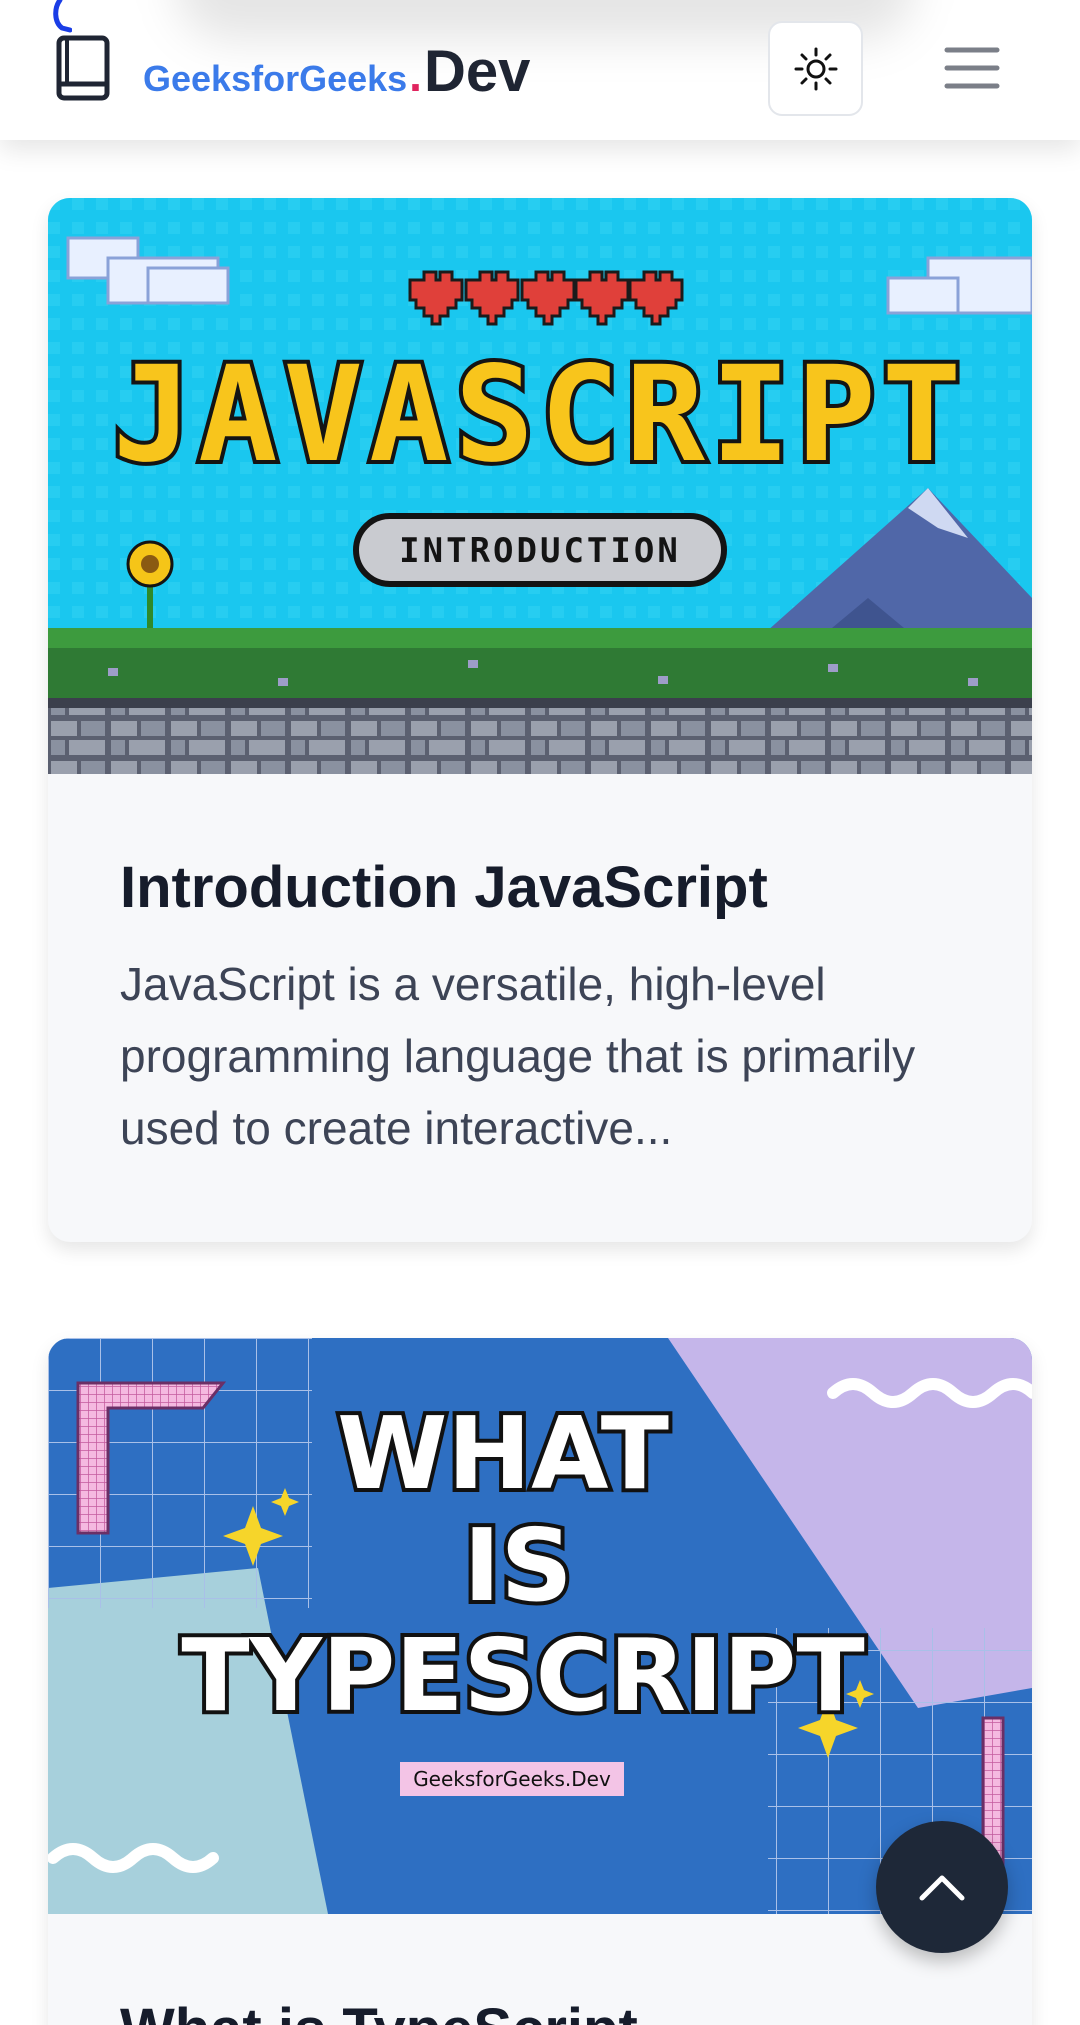 The height and width of the screenshot is (2025, 1080). Describe the element at coordinates (540, 70) in the screenshot. I see `site-header: GeeksforGeeks . Dev` at that location.